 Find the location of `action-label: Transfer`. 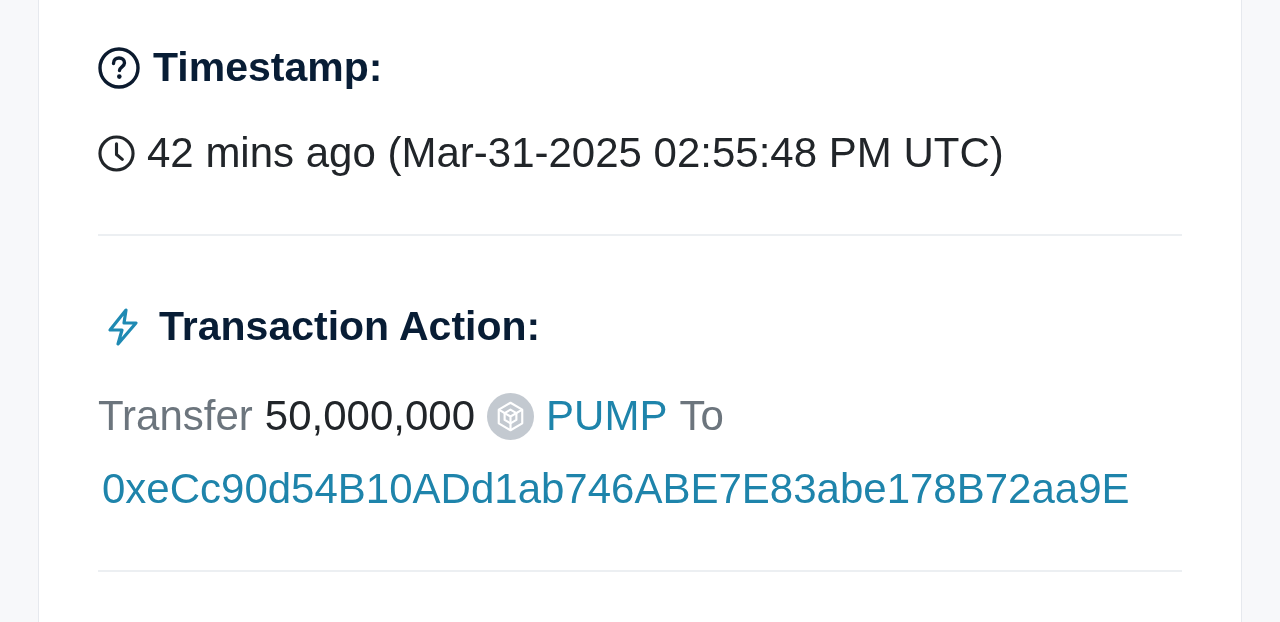

action-label: Transfer is located at coordinates (175, 416).